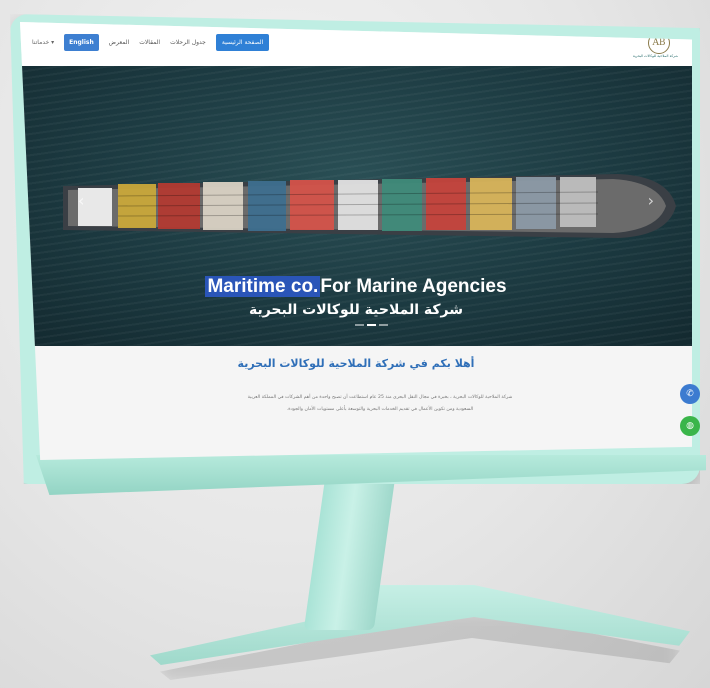 The image size is (710, 688). I want to click on nav-item-articles: المقالات, so click(149, 42).